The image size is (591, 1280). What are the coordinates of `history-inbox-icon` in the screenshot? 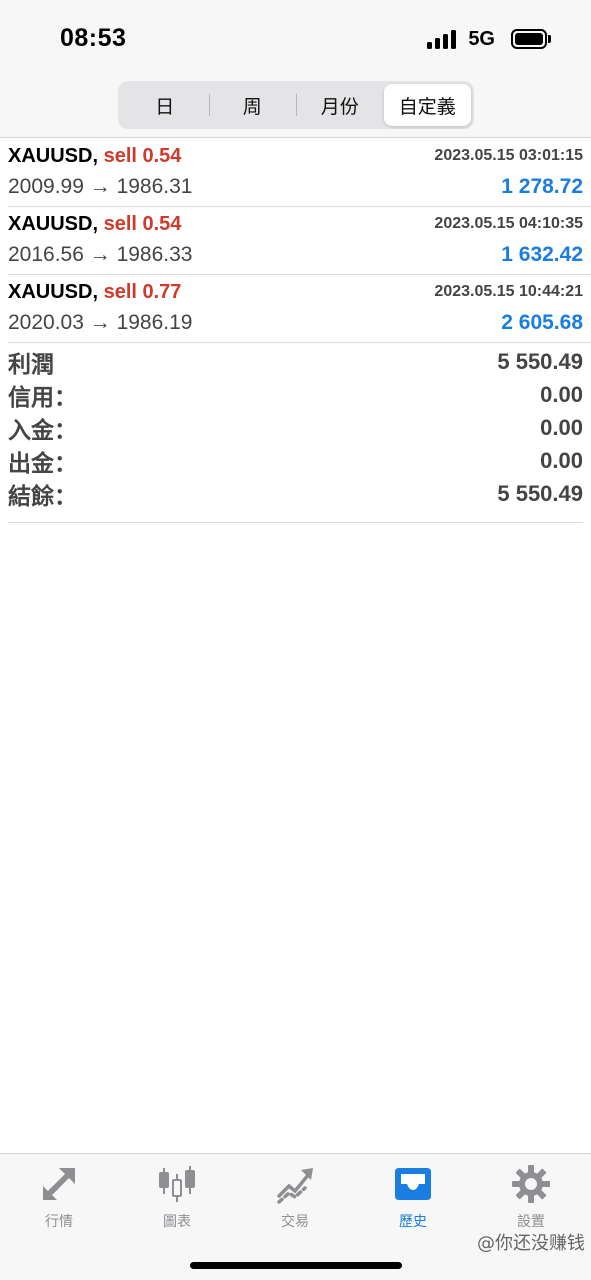 It's located at (413, 1184).